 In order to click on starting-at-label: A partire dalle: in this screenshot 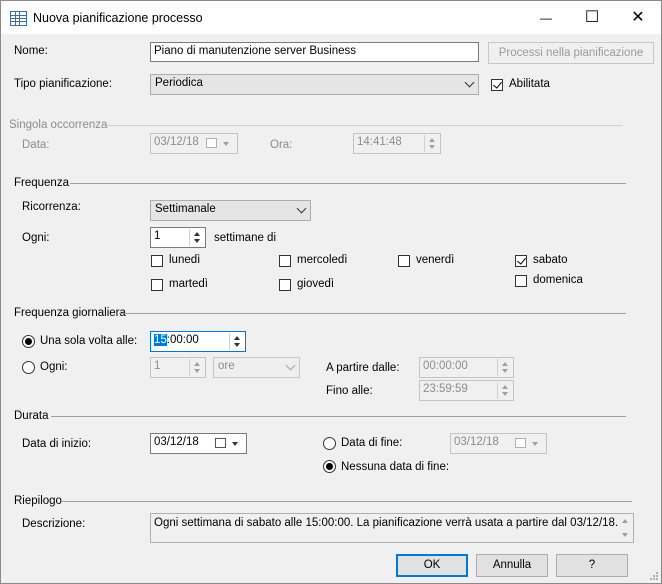, I will do `click(363, 368)`.